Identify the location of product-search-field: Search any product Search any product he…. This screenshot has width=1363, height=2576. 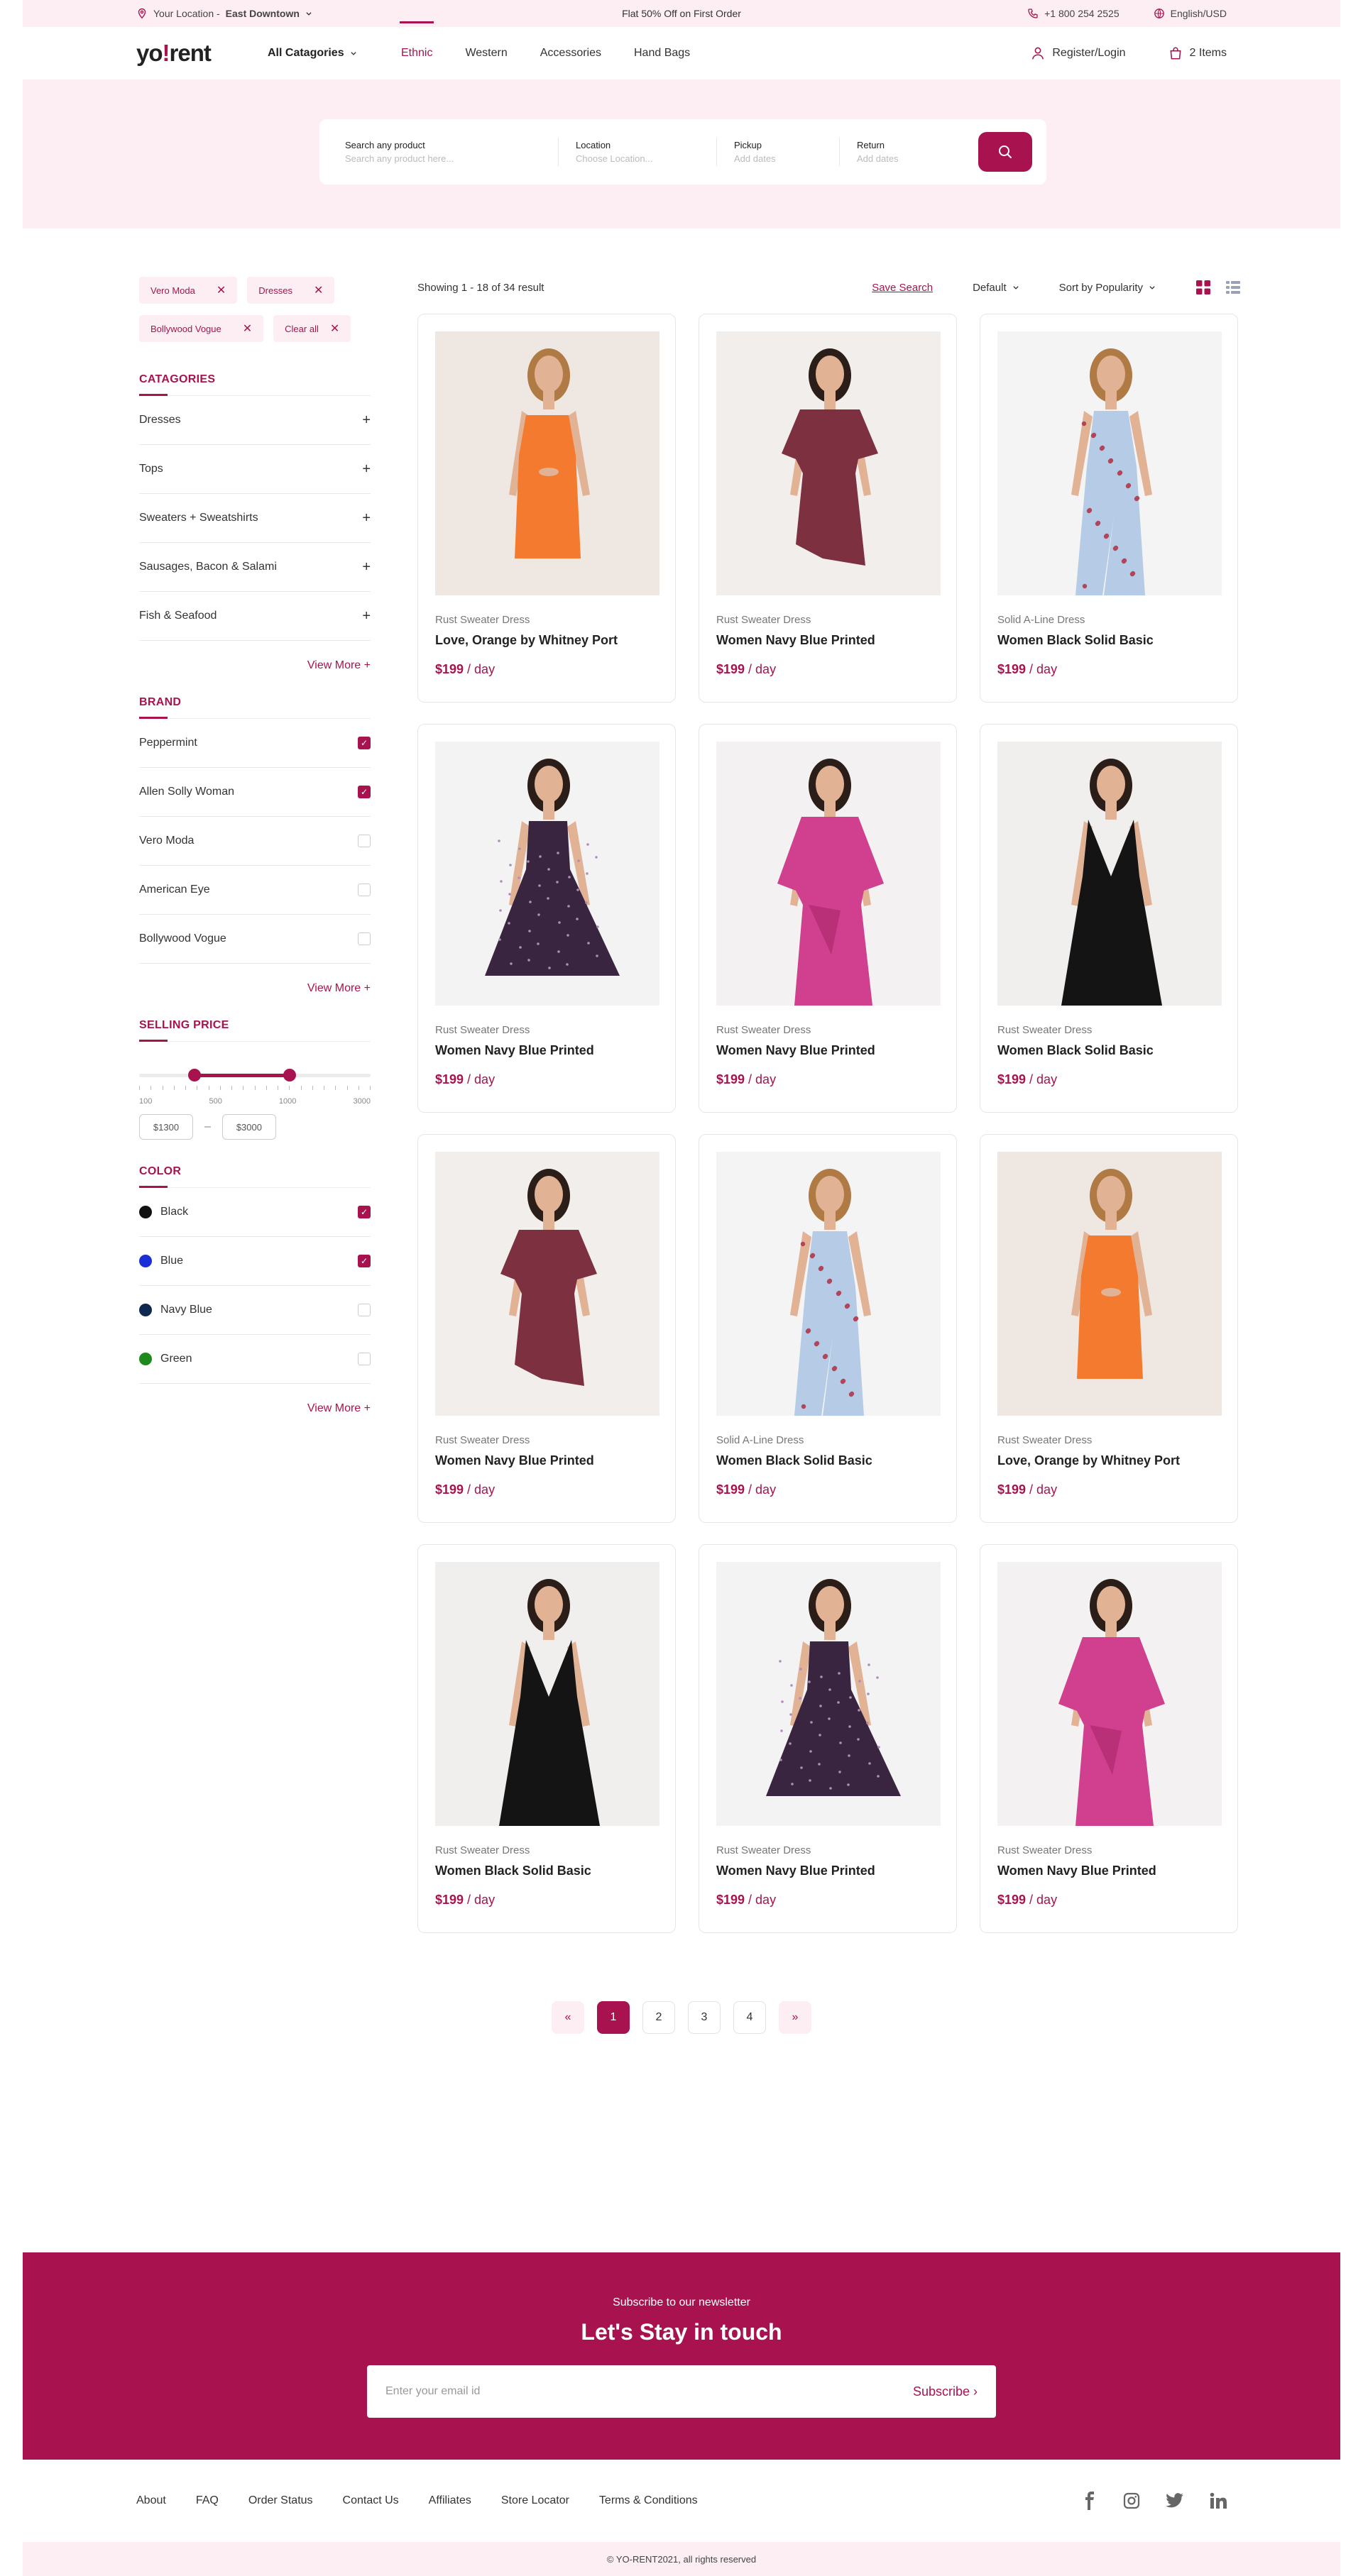
(451, 152).